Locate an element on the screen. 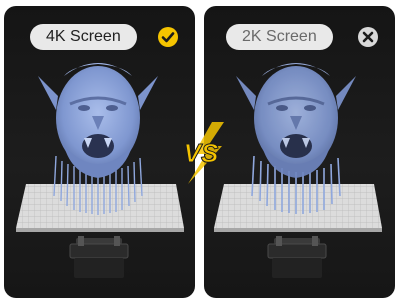  svg-text: VS is located at coordinates (201, 153).